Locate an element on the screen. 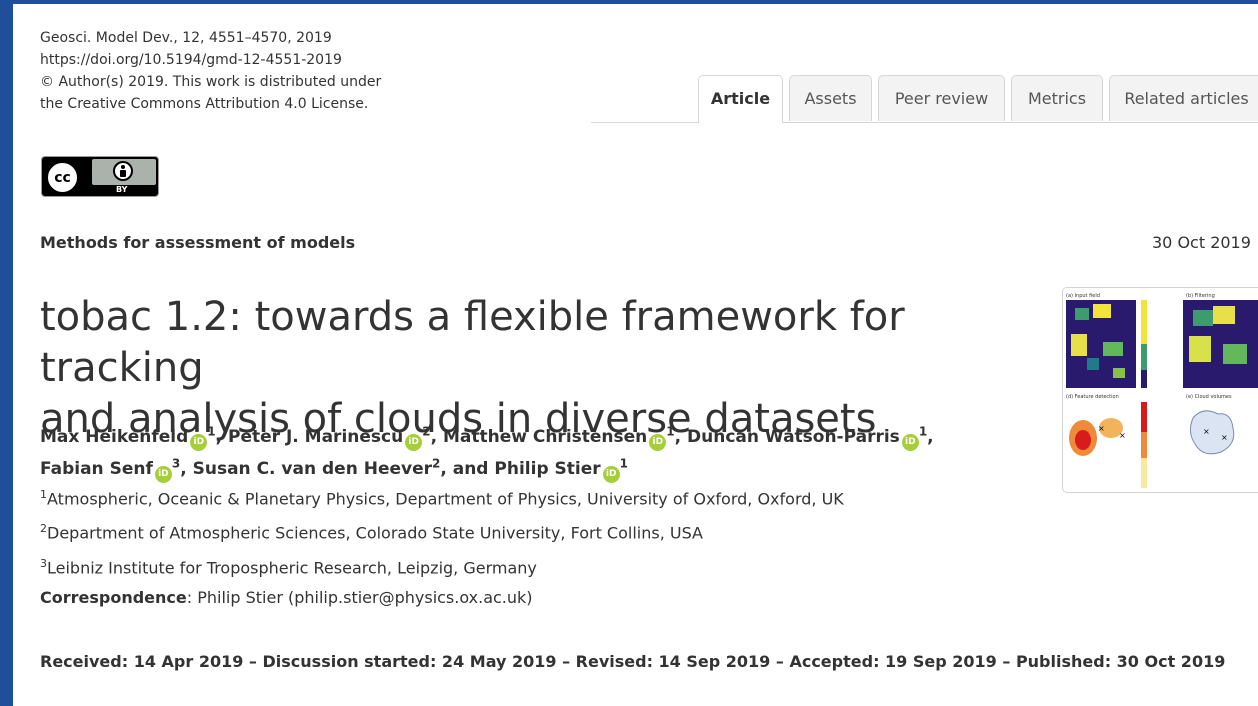 The image size is (1258, 706). article-section-label: Methods for assessment of models is located at coordinates (198, 242).